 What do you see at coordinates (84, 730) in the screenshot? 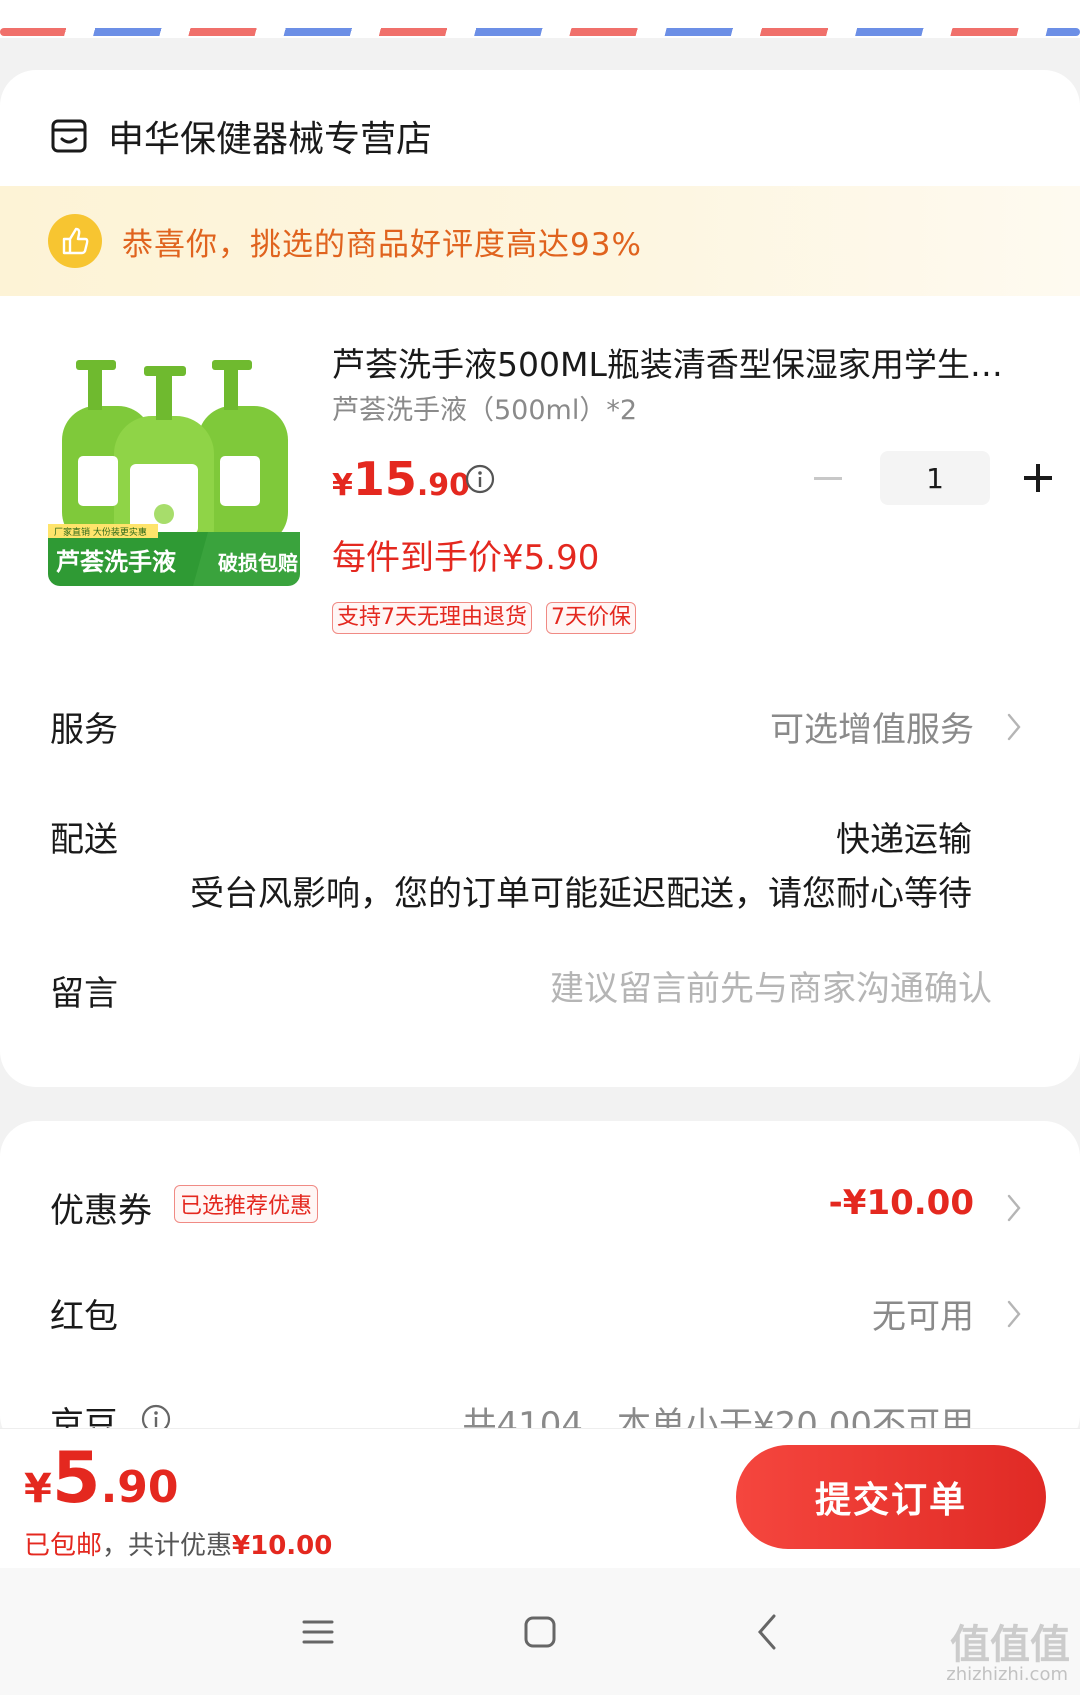
I see `service-label: 服务` at bounding box center [84, 730].